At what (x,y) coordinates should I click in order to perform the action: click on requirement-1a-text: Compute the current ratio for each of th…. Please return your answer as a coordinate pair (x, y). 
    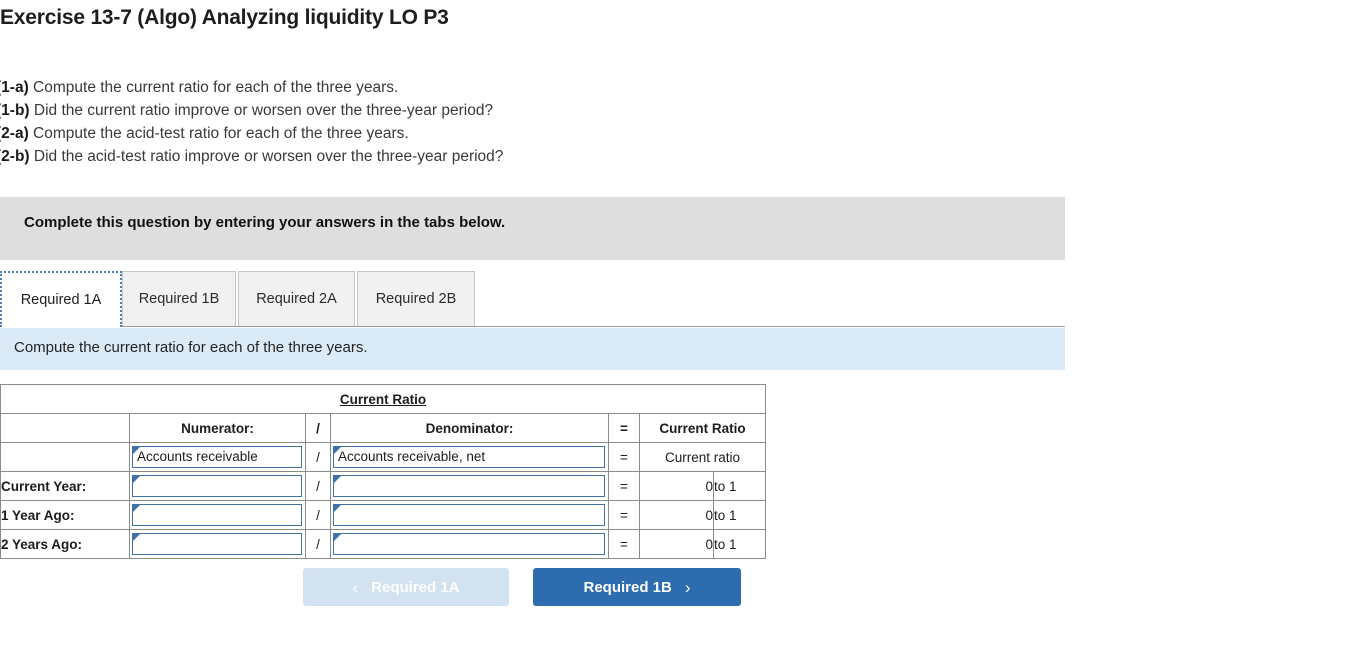
    Looking at the image, I should click on (216, 87).